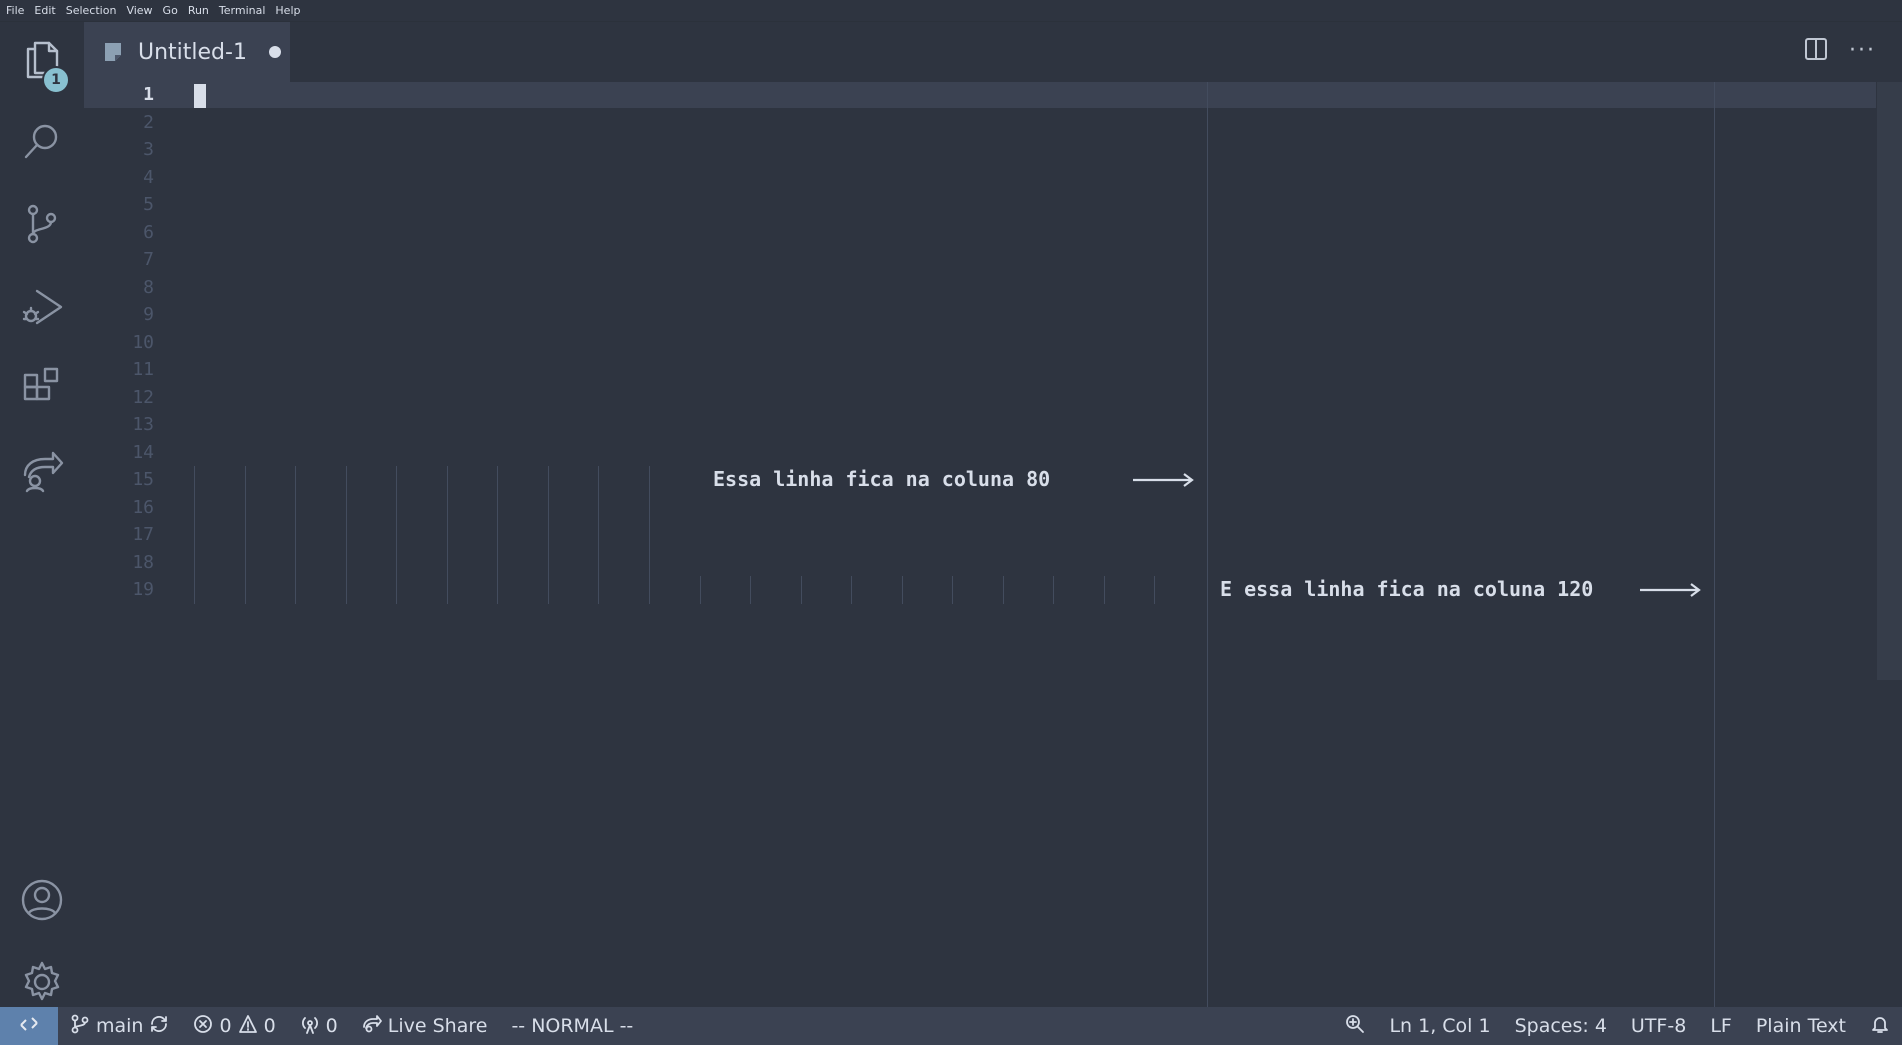  I want to click on line-number: 12, so click(143, 397).